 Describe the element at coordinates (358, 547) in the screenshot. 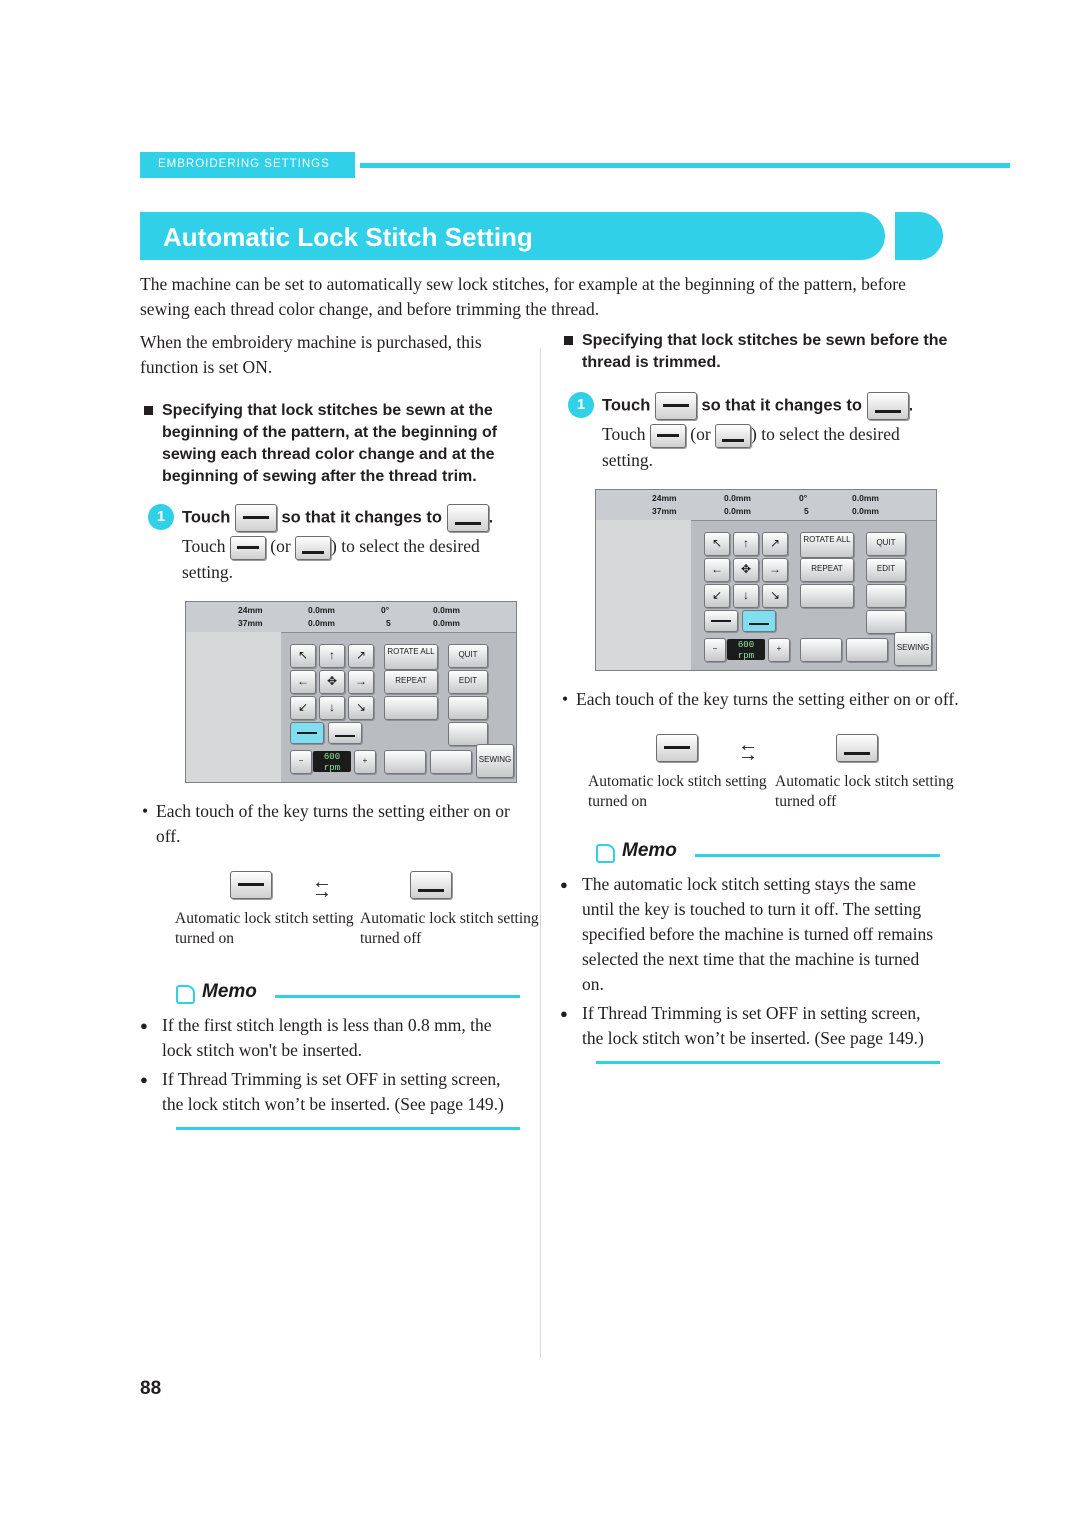

I see `left-step-1-line2: Touch (or ) to select the desired` at that location.